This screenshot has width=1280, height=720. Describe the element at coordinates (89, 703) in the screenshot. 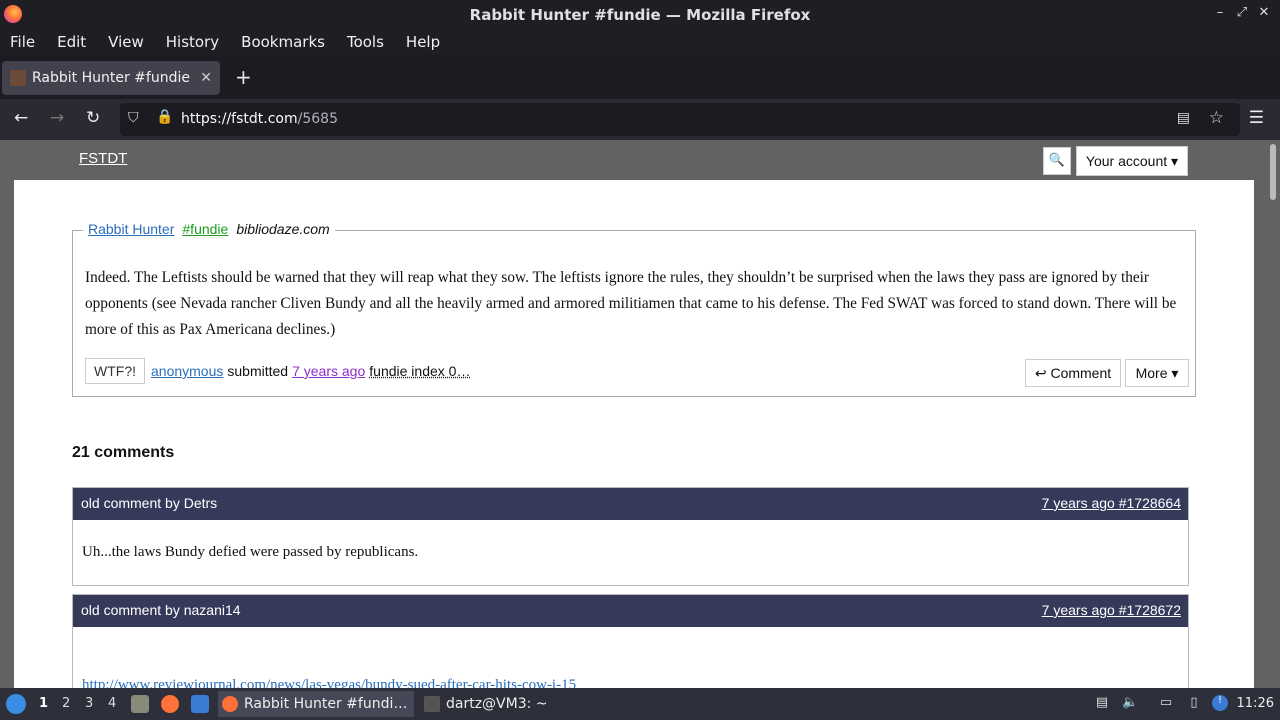

I see `workspace-3: 3` at that location.